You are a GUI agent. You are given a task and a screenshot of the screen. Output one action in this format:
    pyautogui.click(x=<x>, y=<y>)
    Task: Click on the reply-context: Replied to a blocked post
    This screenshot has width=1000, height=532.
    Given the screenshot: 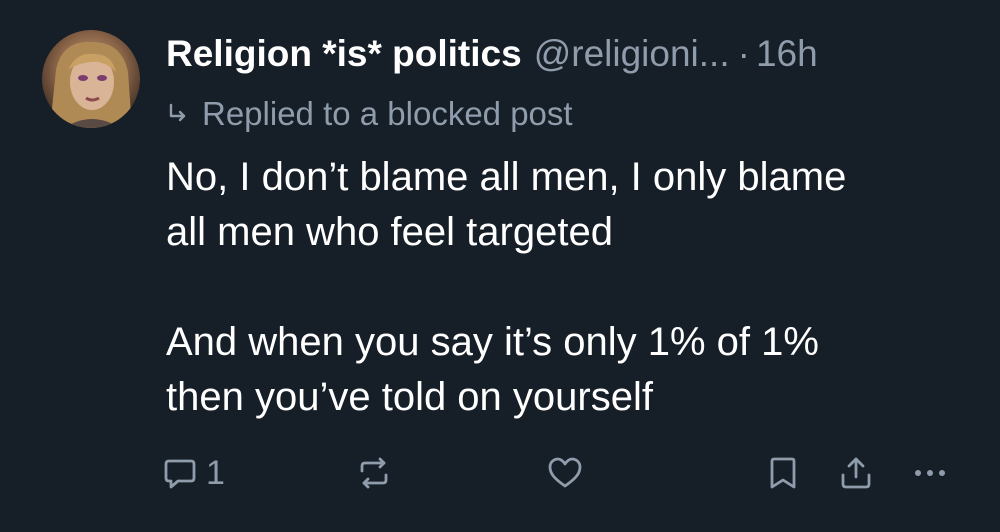 What is the action you would take?
    pyautogui.click(x=369, y=114)
    